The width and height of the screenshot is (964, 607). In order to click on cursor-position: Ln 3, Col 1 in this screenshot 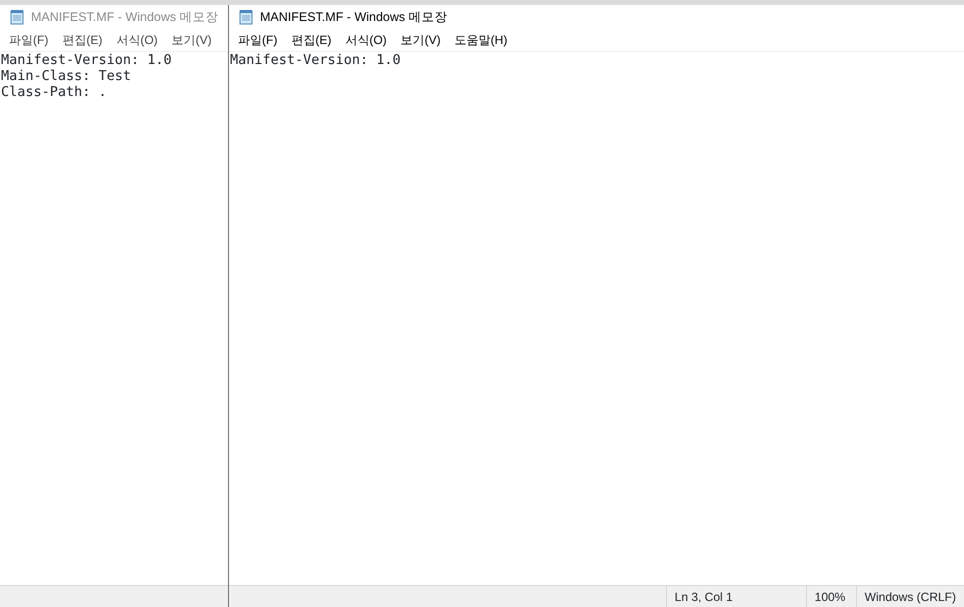, I will do `click(736, 596)`.